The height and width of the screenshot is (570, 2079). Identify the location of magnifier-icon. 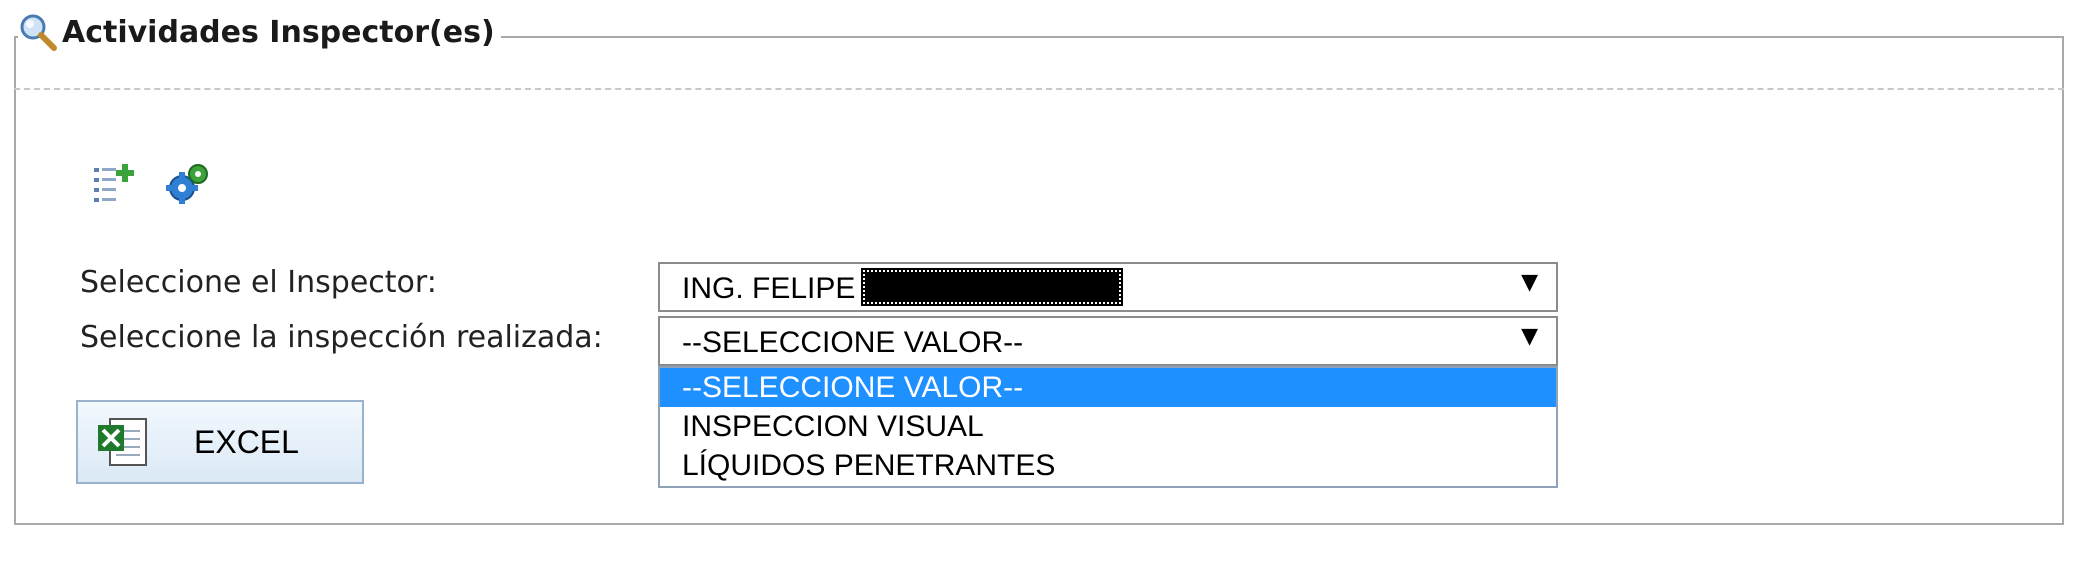
(38, 32).